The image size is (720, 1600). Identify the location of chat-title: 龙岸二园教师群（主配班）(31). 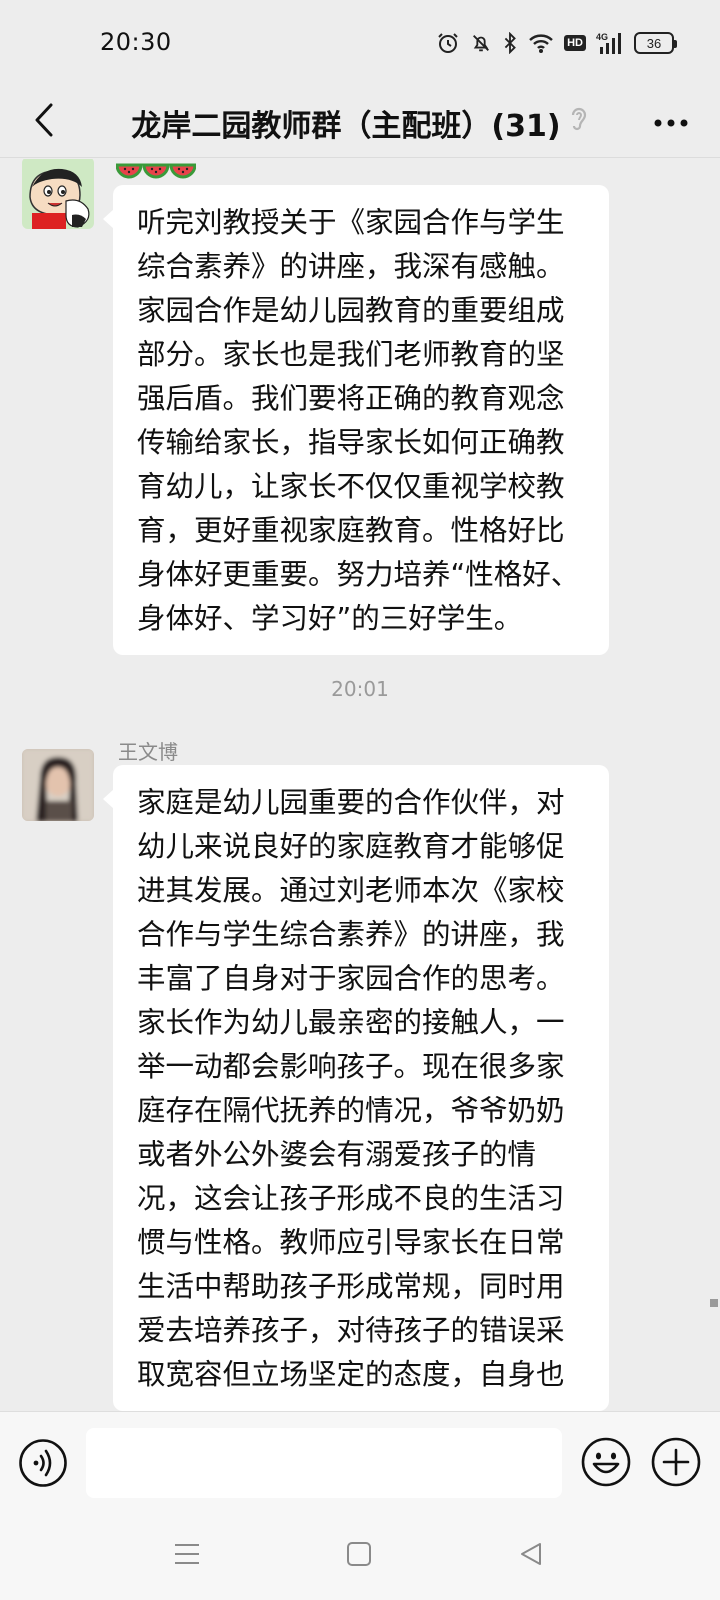
(360, 123).